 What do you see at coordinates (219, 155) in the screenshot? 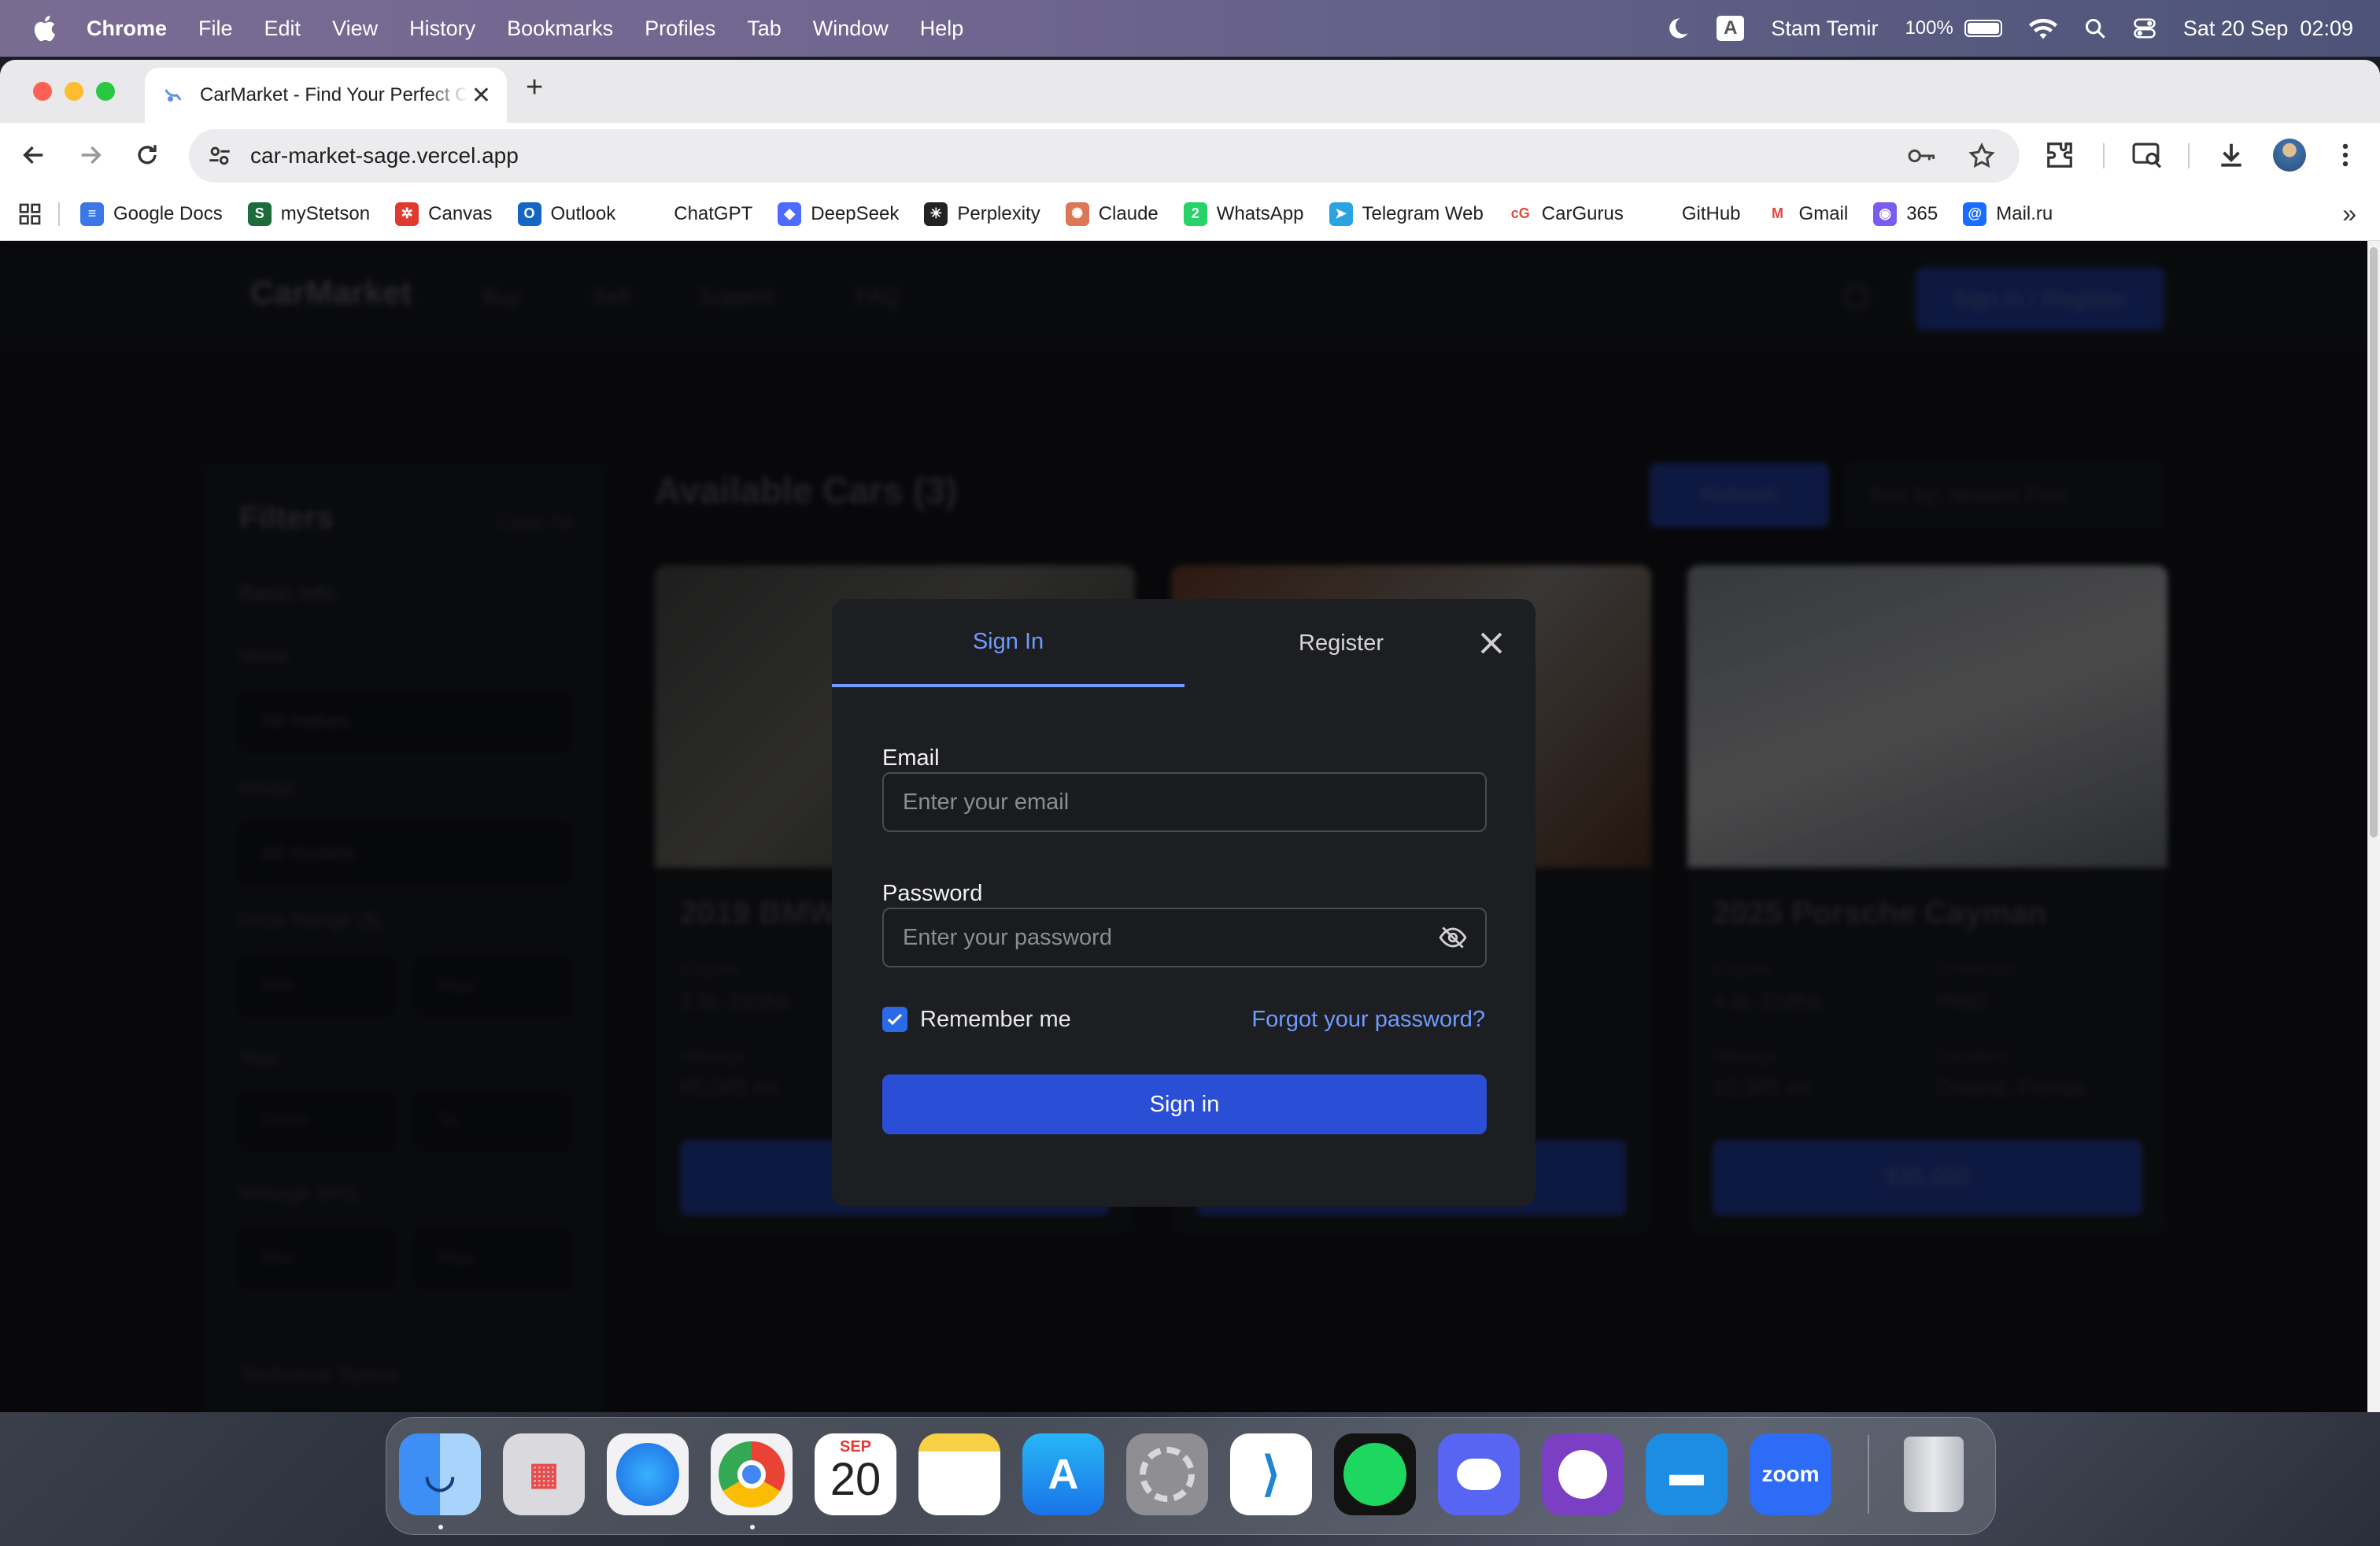
I see `site-info-icon` at bounding box center [219, 155].